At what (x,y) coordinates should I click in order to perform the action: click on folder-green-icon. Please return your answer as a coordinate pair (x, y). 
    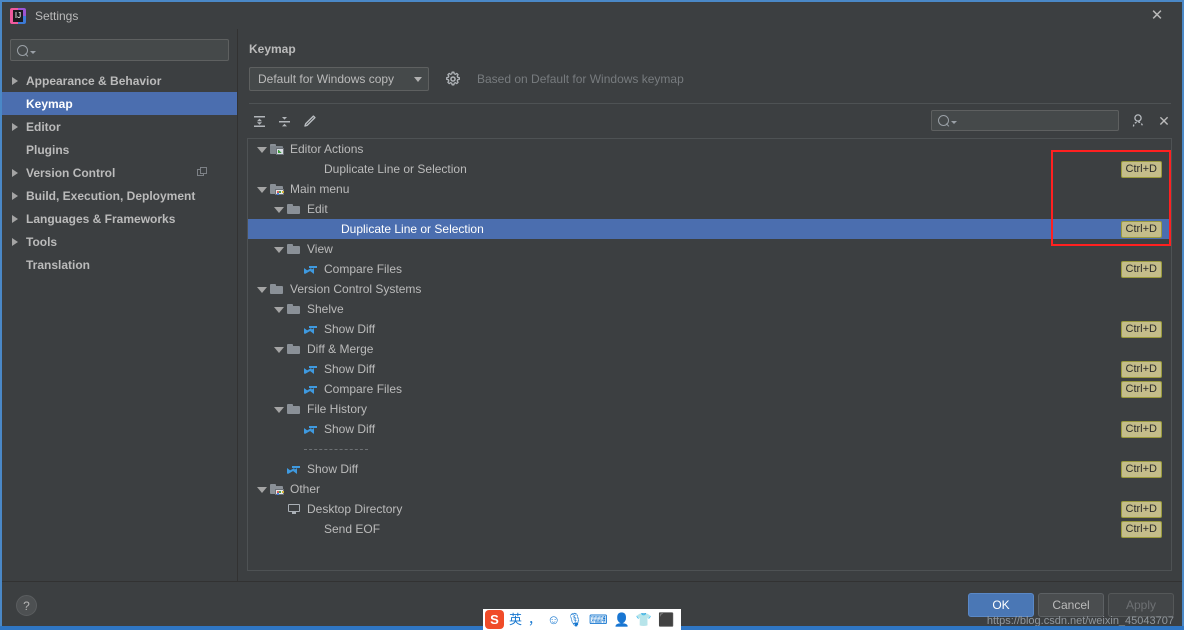
    Looking at the image, I should click on (277, 149).